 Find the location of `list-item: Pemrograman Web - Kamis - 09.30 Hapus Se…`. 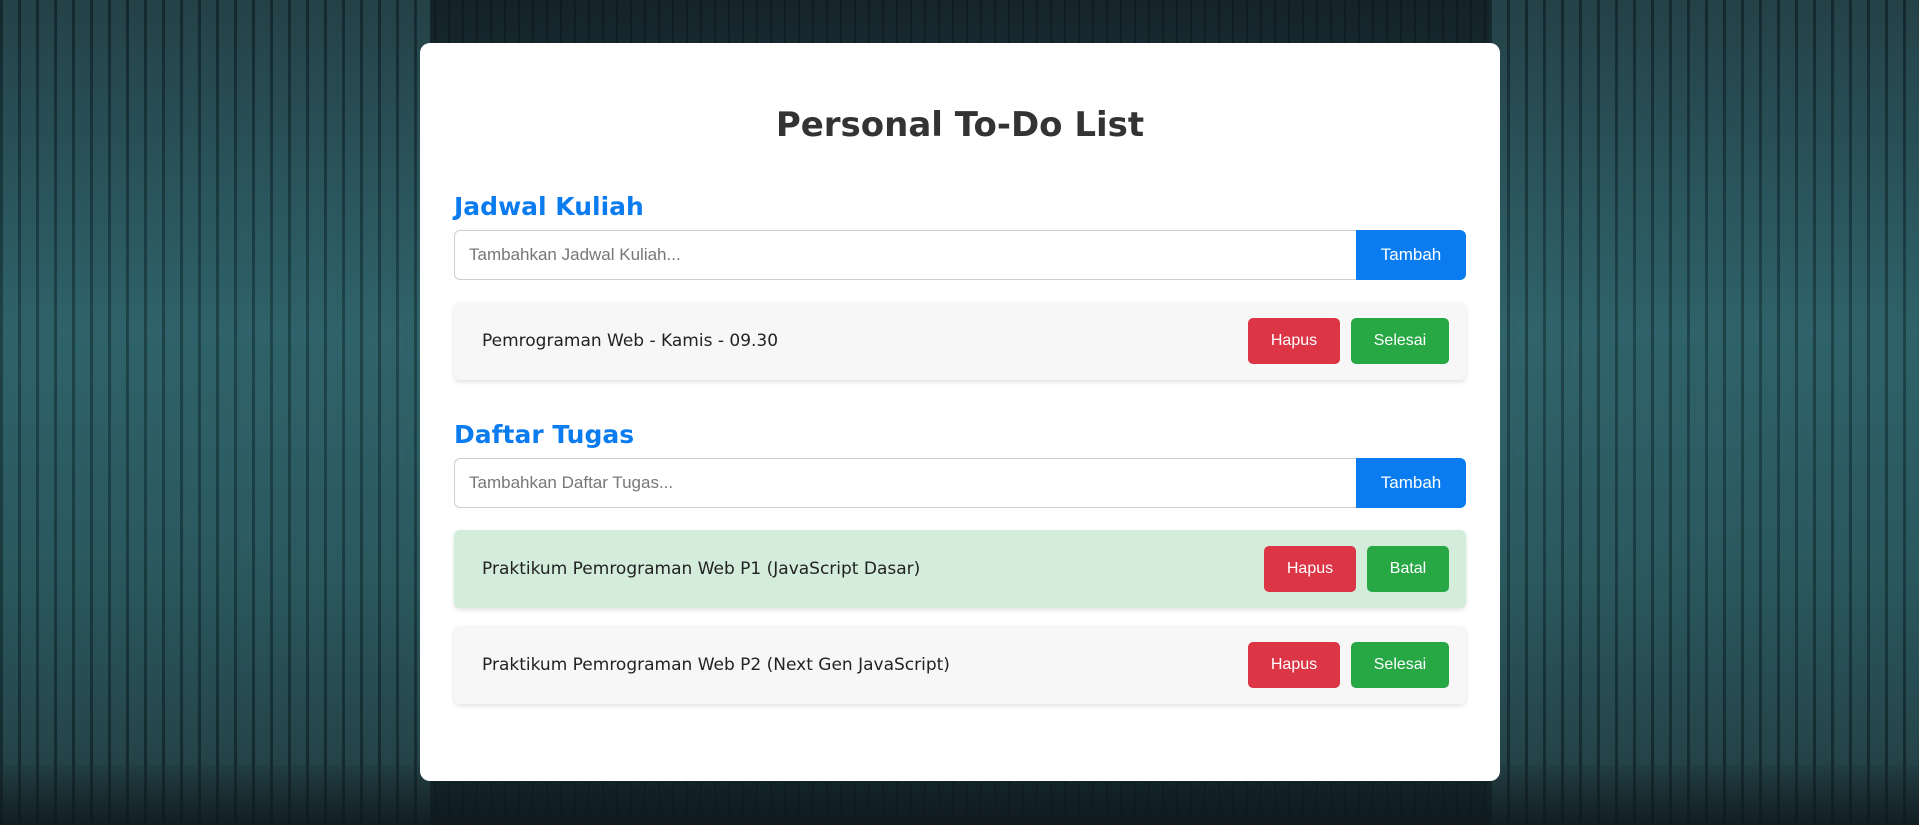

list-item: Pemrograman Web - Kamis - 09.30 Hapus Se… is located at coordinates (960, 340).